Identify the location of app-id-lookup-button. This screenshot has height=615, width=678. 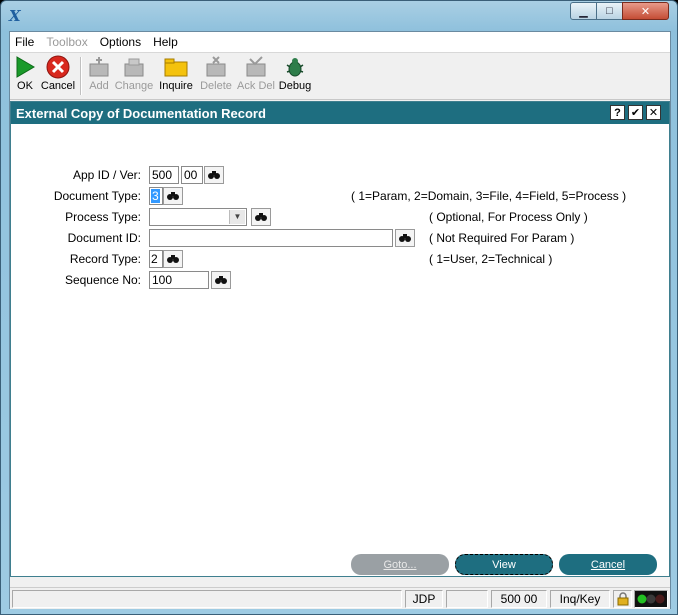
(214, 175).